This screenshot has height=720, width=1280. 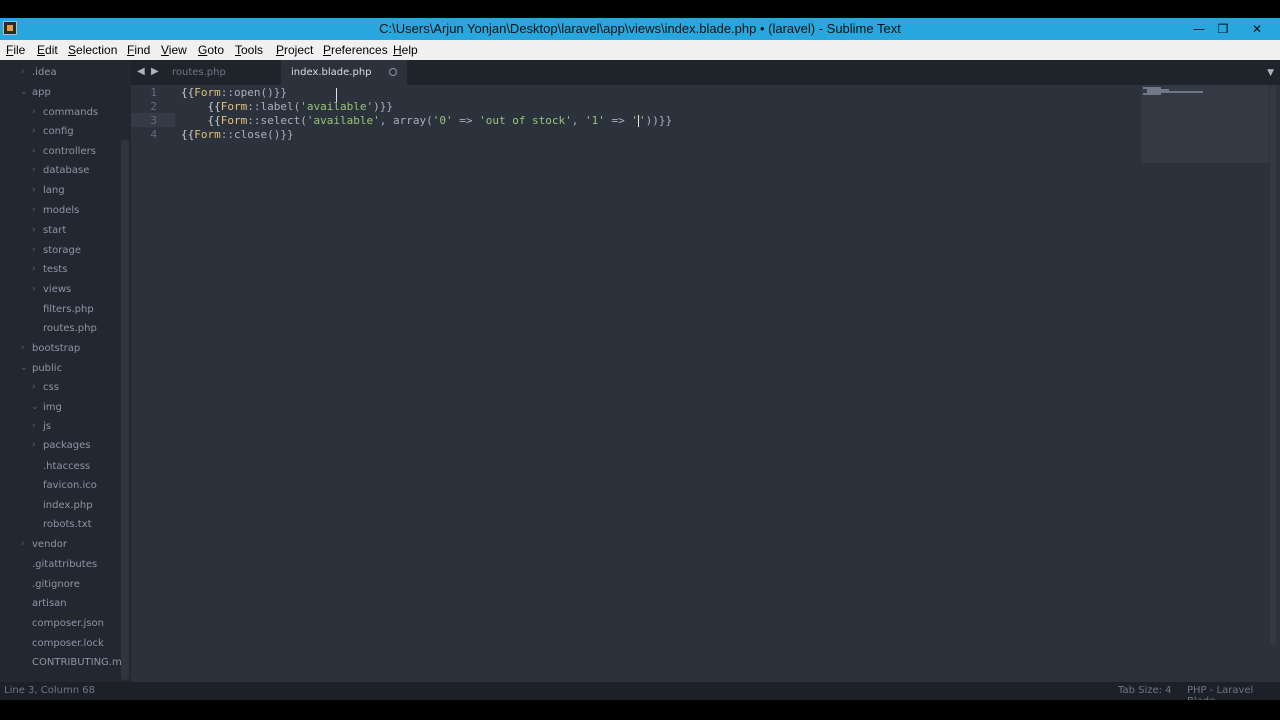 What do you see at coordinates (44, 72) in the screenshot?
I see `sidebar-item-idea: .idea` at bounding box center [44, 72].